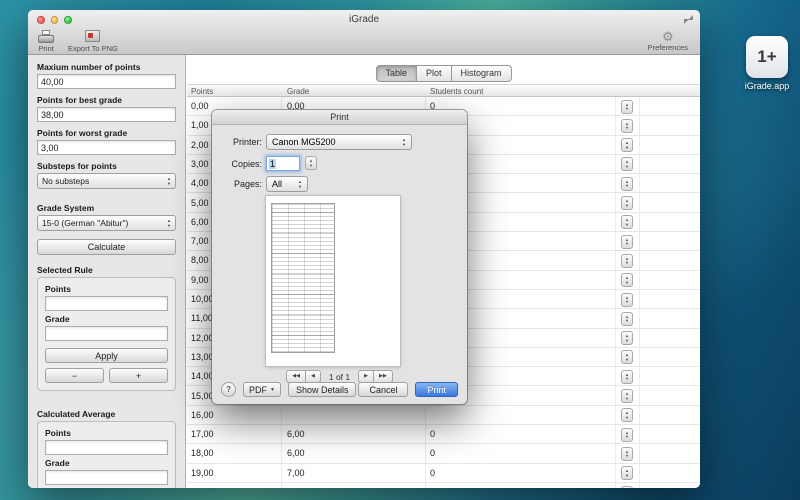 Image resolution: width=800 pixels, height=500 pixels. What do you see at coordinates (200, 221) in the screenshot?
I see `cell-points: 6,00` at bounding box center [200, 221].